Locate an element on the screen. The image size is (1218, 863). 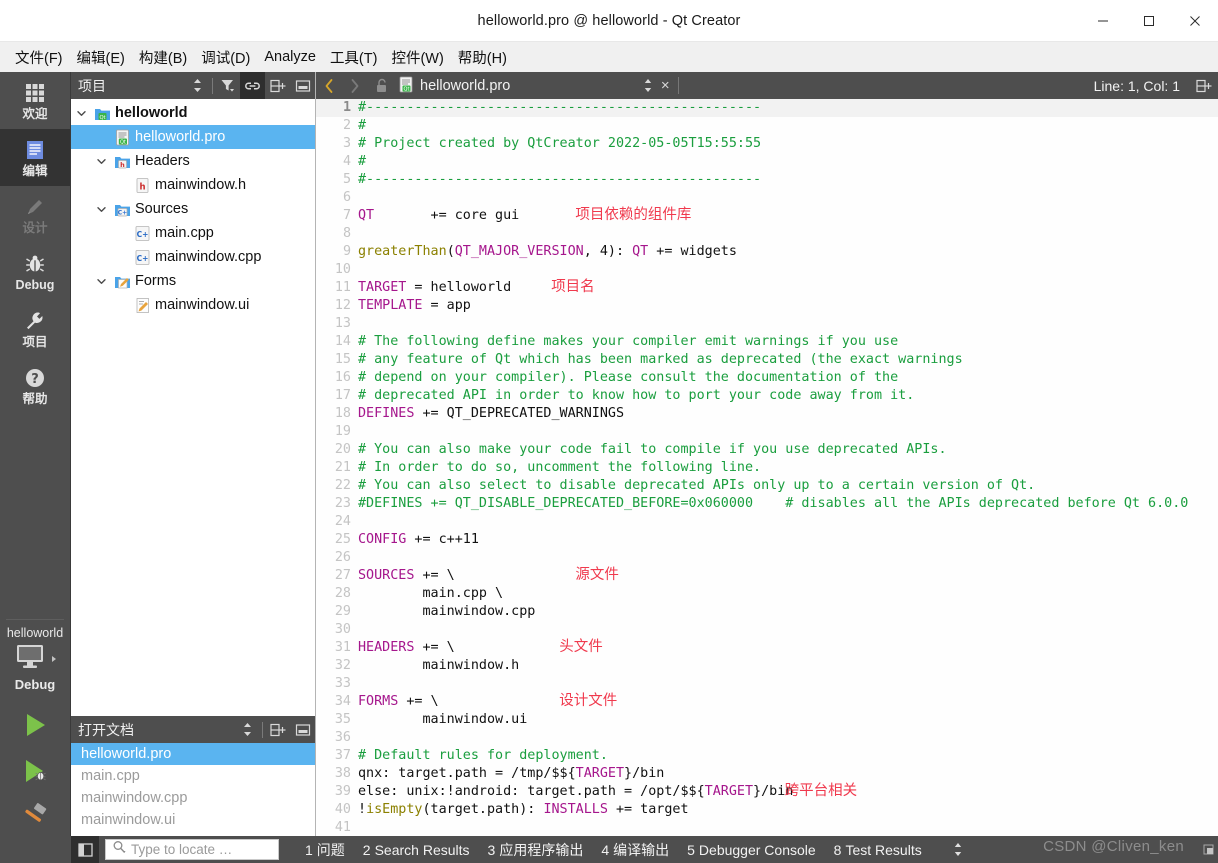
mode-design: 设计 is located at coordinates (35, 214).